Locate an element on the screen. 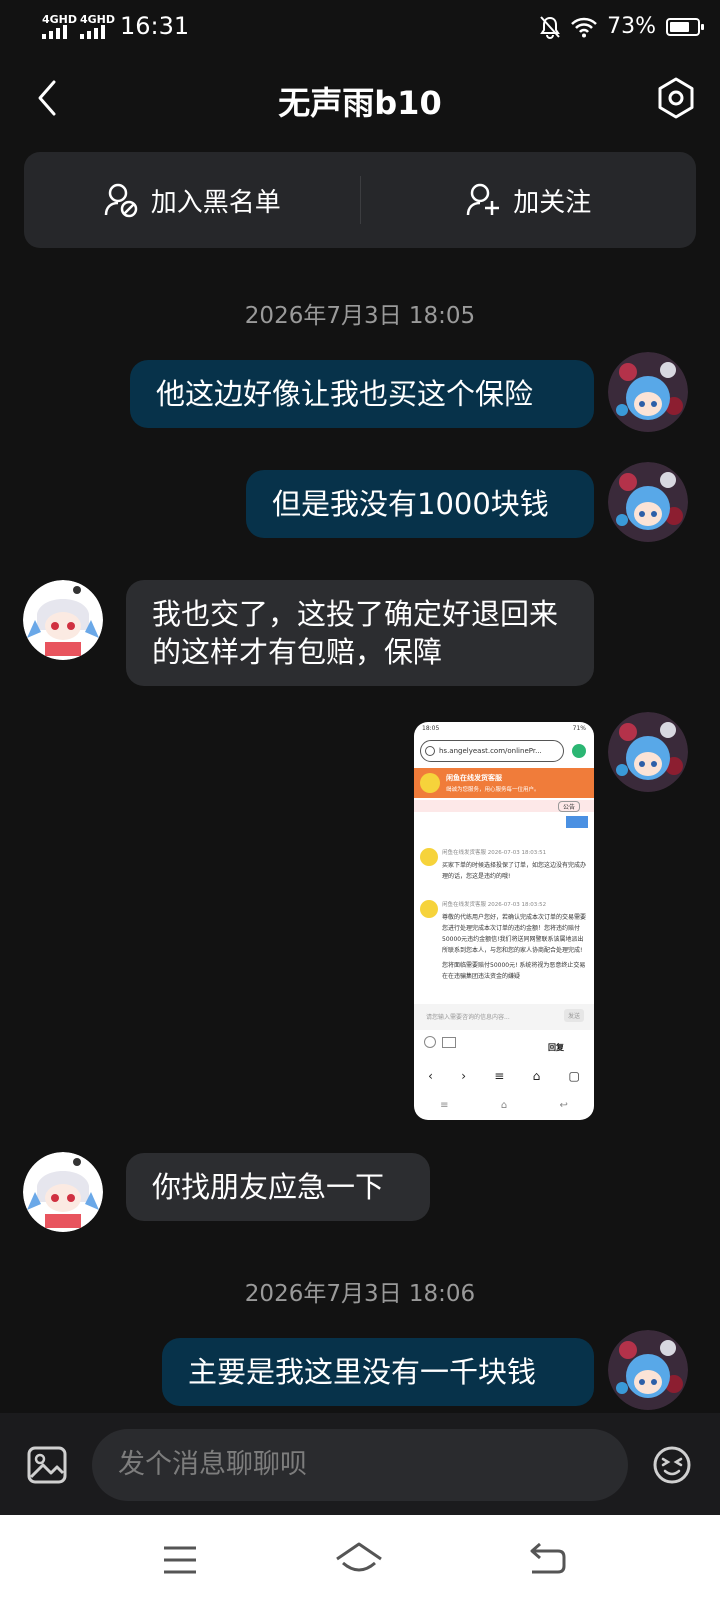 The width and height of the screenshot is (720, 1600). settings-button is located at coordinates (676, 98).